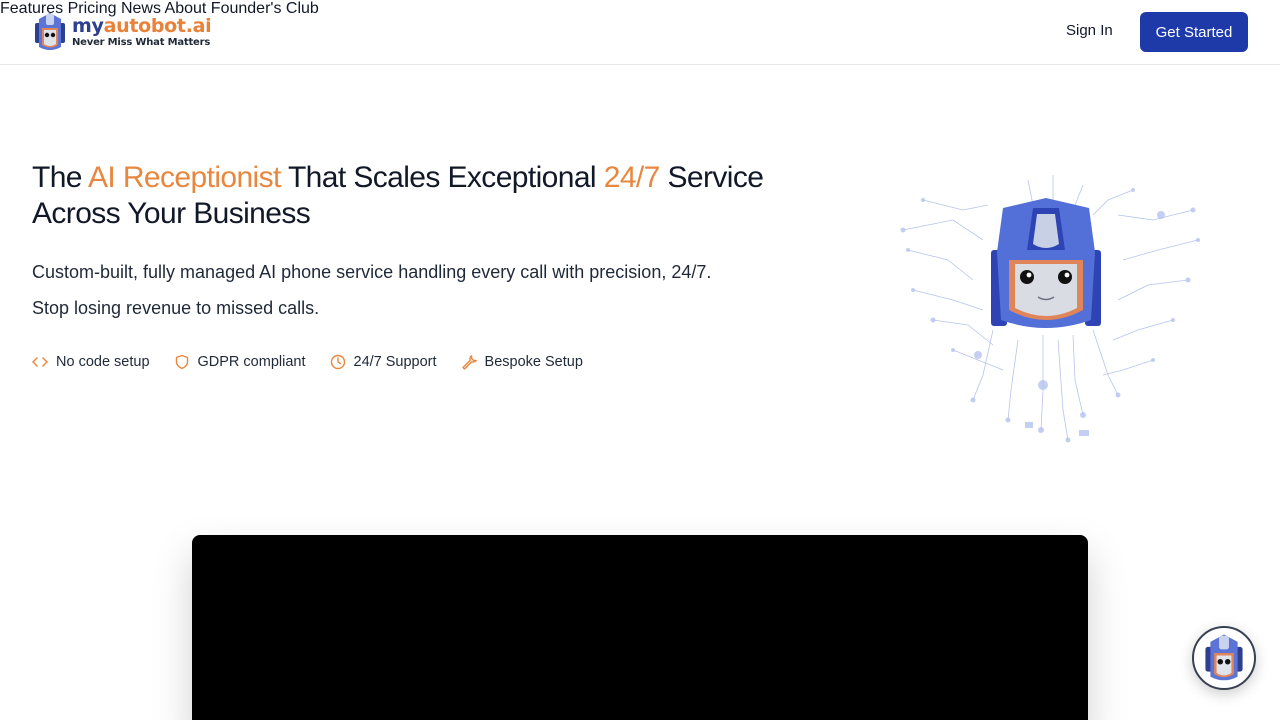 The width and height of the screenshot is (1280, 720). I want to click on feature-item: 24/7 Support, so click(383, 362).